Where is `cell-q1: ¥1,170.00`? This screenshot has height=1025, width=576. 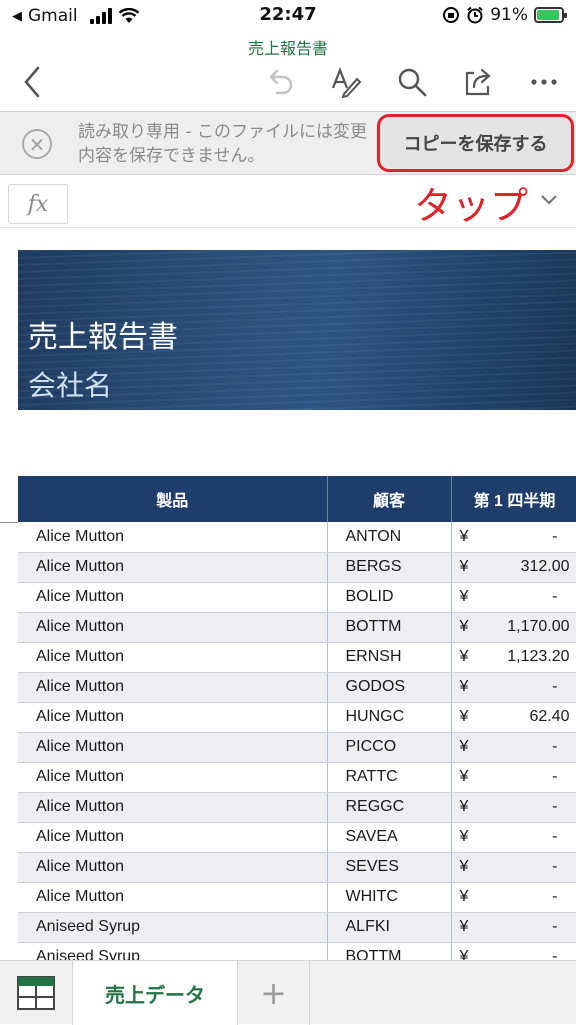 cell-q1: ¥1,170.00 is located at coordinates (513, 627).